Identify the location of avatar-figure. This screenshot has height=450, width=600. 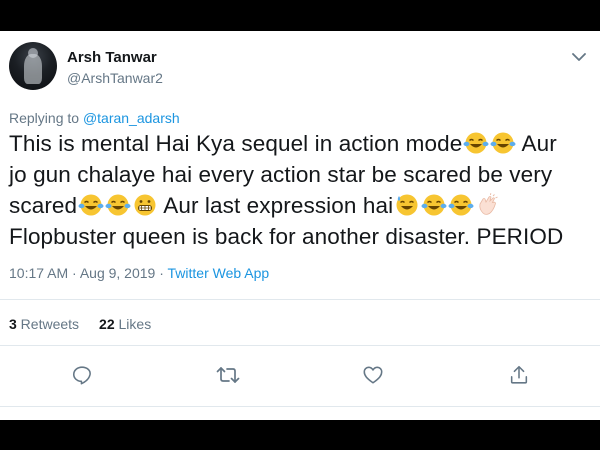
(33, 69).